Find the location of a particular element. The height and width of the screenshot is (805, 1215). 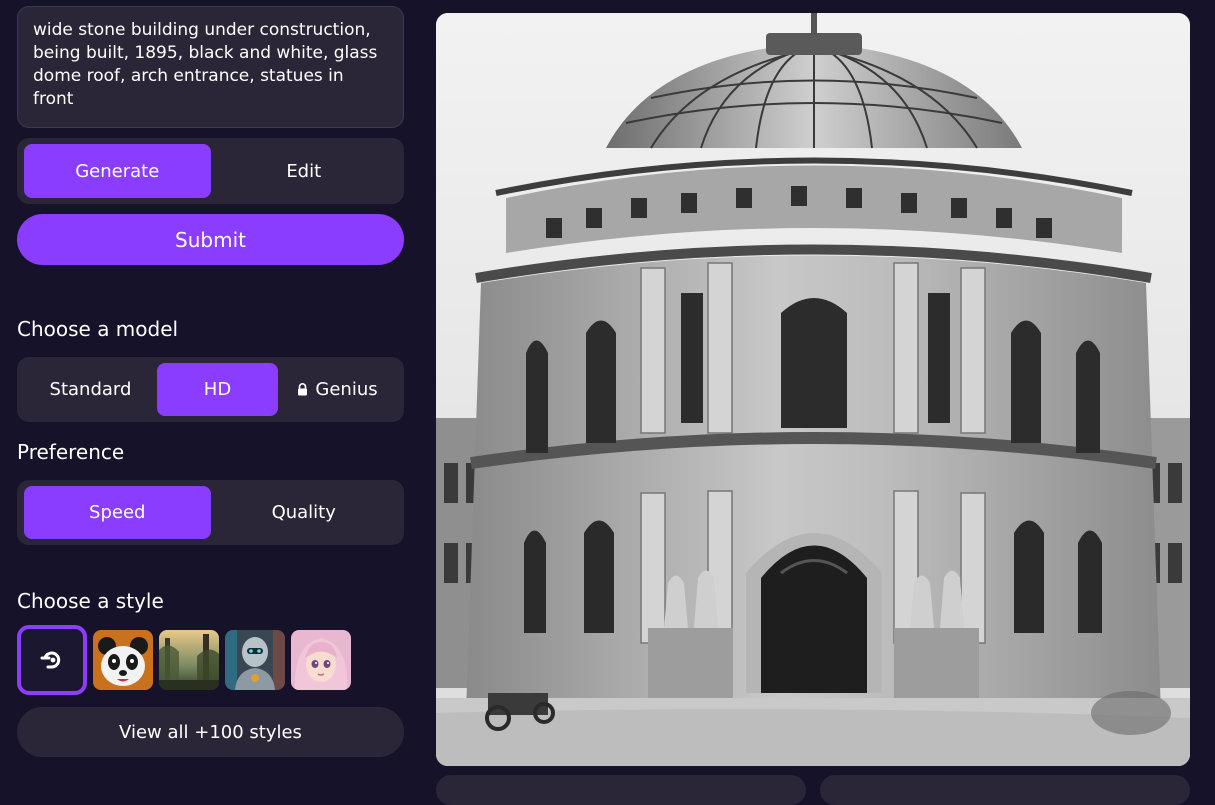

style-none is located at coordinates (52, 660).